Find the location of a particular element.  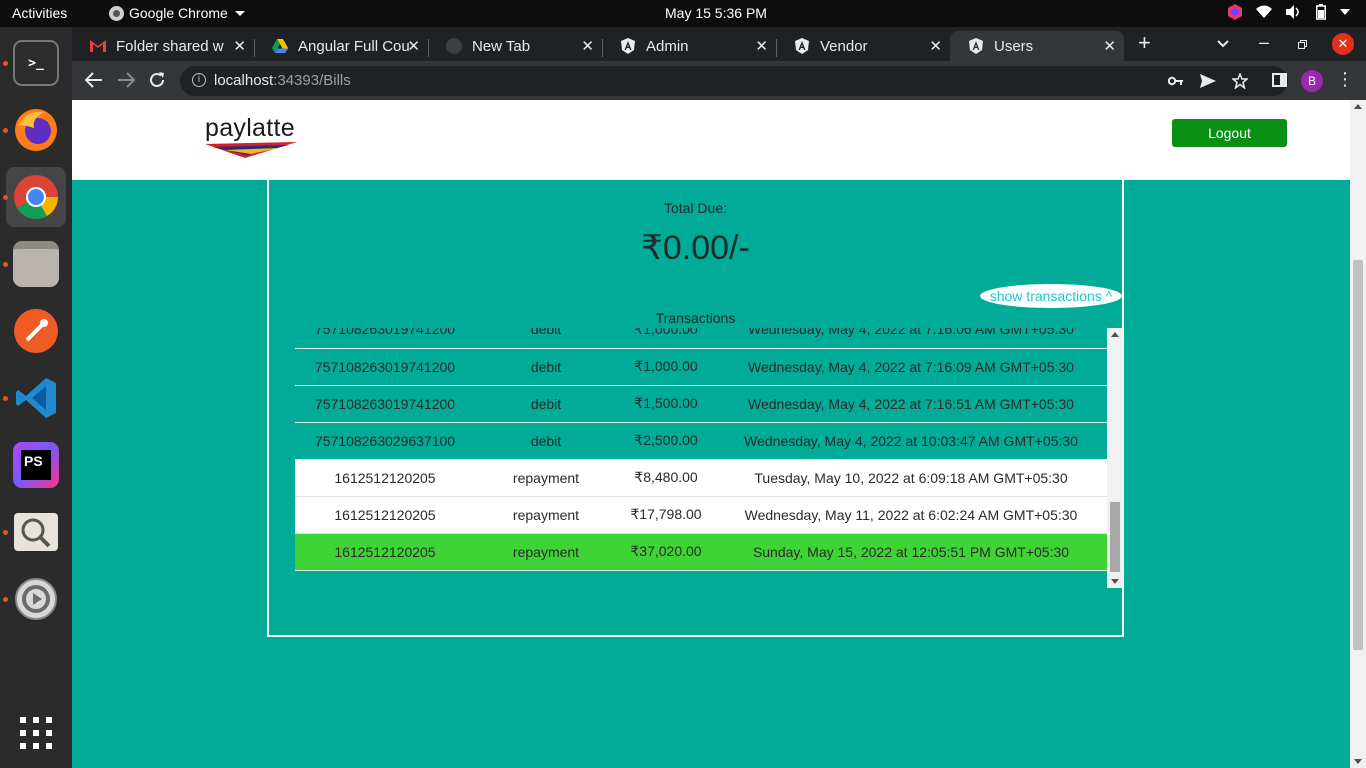

transaction-amount: ₹1,000.00 is located at coordinates (666, 338).